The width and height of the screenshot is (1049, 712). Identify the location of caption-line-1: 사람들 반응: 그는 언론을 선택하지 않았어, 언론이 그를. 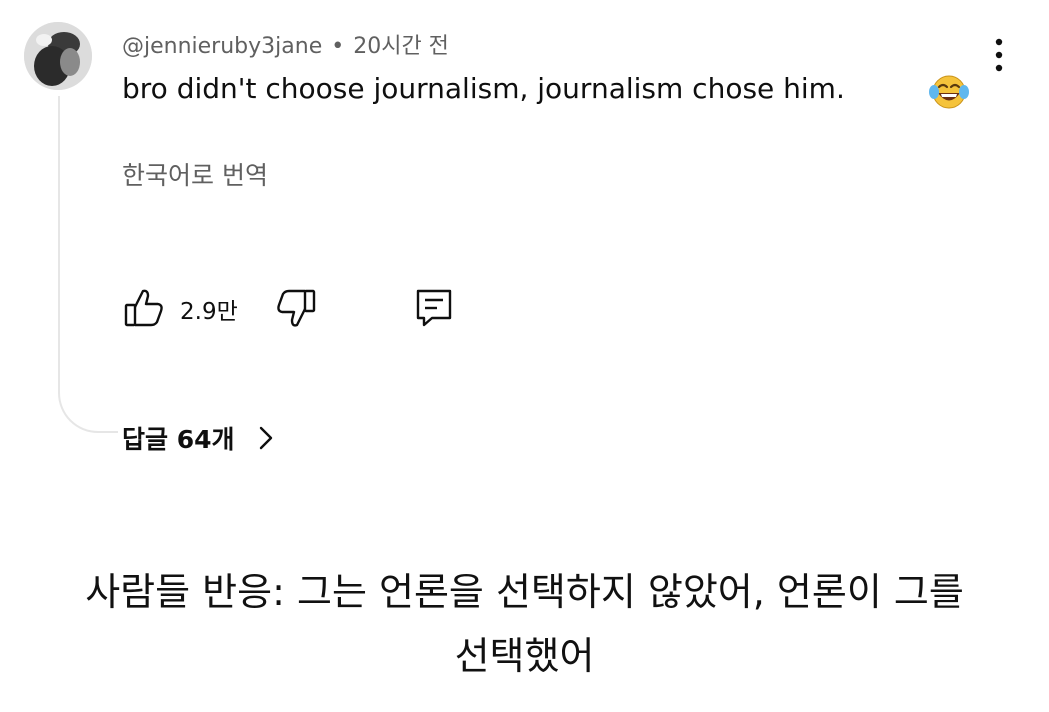
(524, 592).